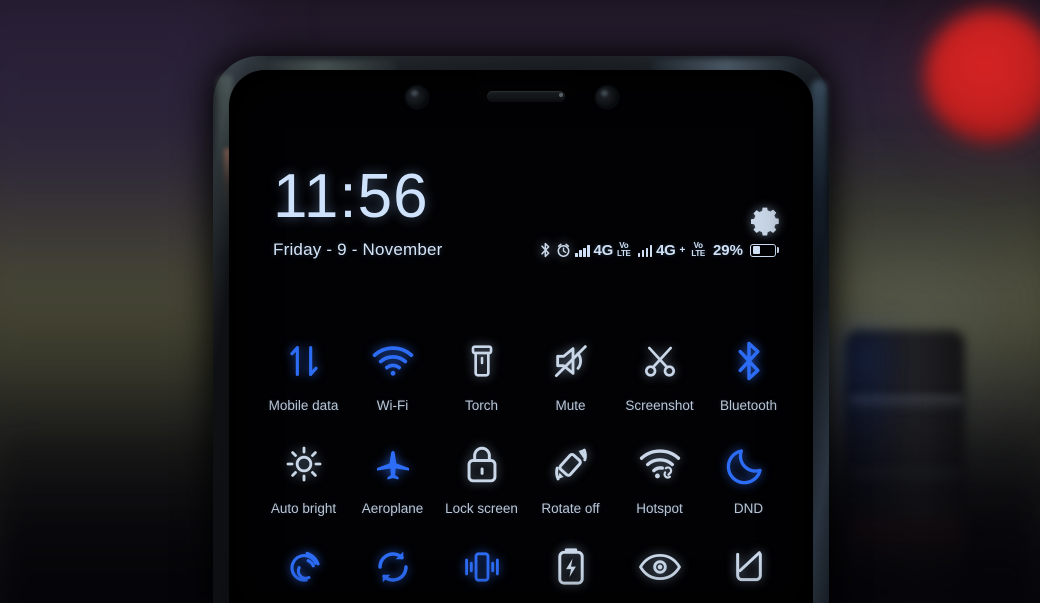 The image size is (1040, 603). Describe the element at coordinates (570, 361) in the screenshot. I see `mute-icon` at that location.